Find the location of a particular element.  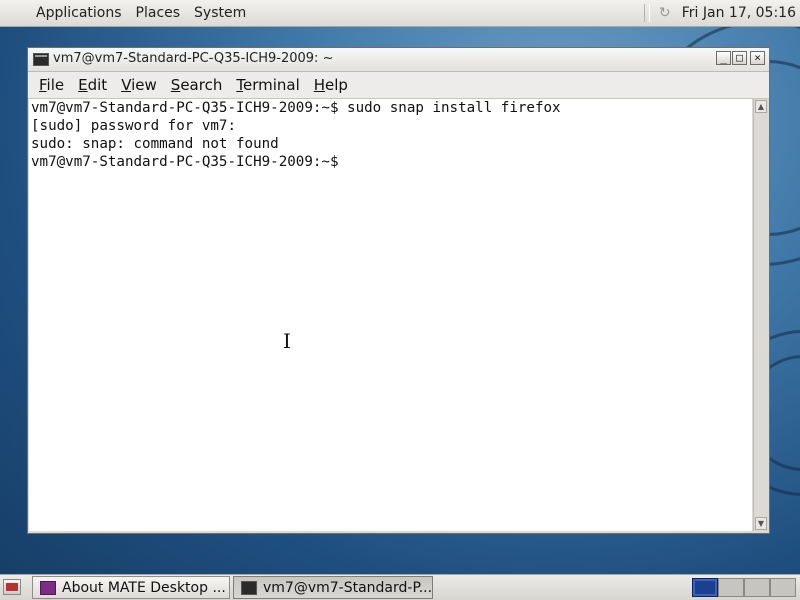

menu-search: Search is located at coordinates (197, 85).